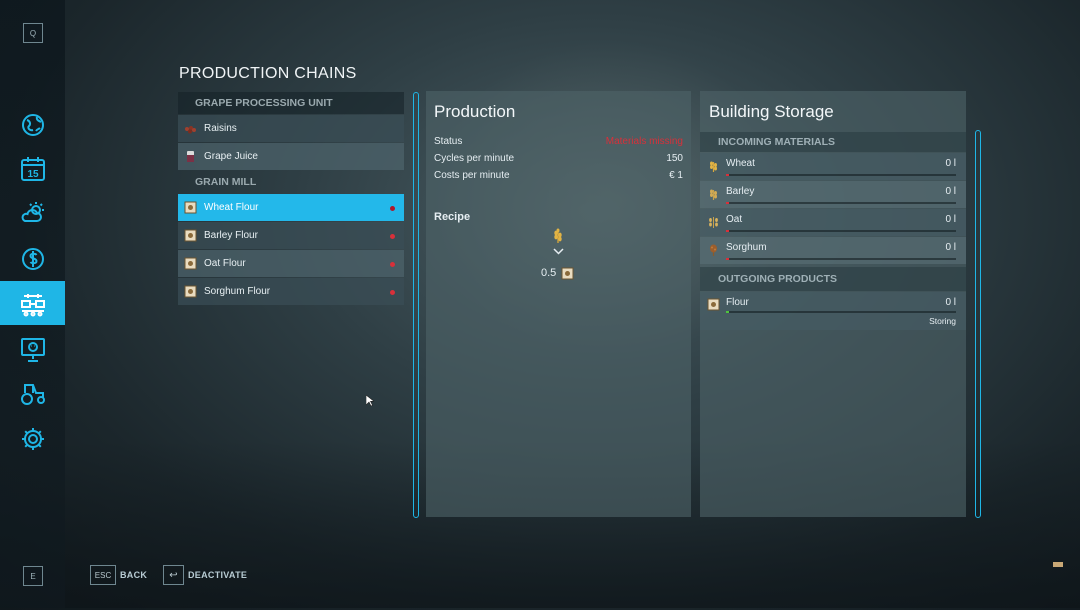 This screenshot has width=1080, height=610. What do you see at coordinates (231, 156) in the screenshot?
I see `chain-item-label: Grape Juice` at bounding box center [231, 156].